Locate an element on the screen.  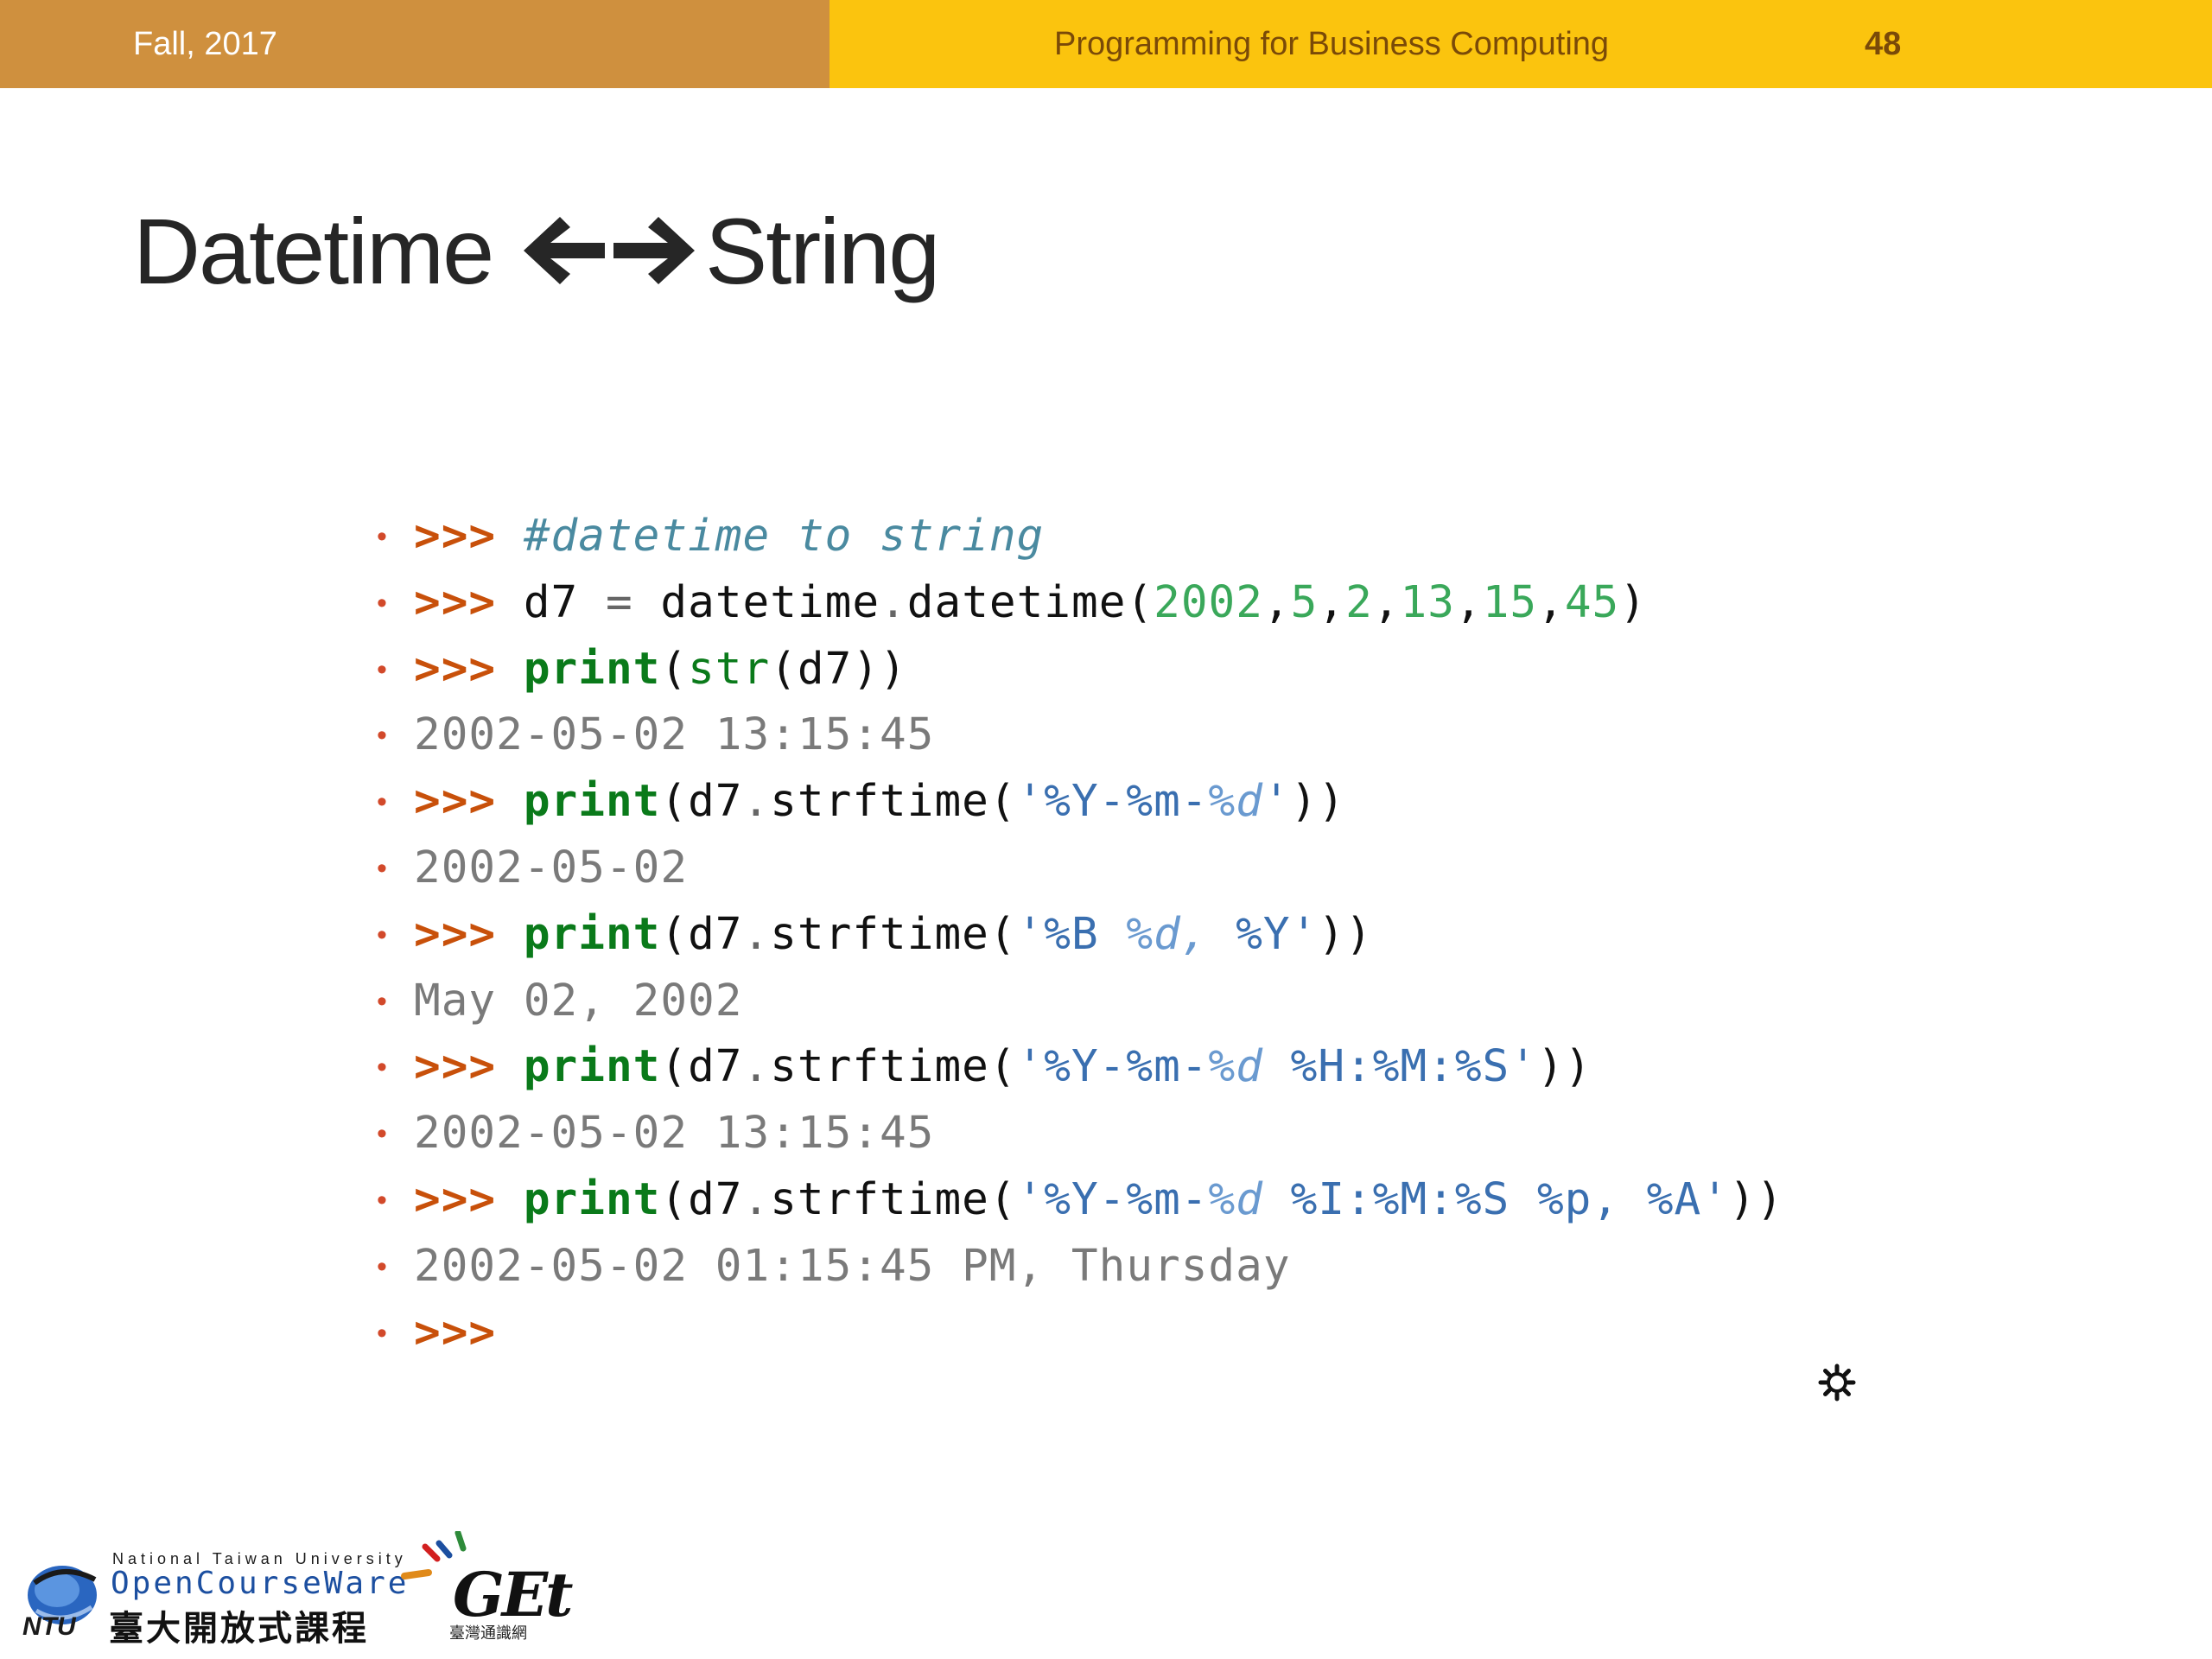
header-left-band: Fall, 2017 is located at coordinates (415, 44).